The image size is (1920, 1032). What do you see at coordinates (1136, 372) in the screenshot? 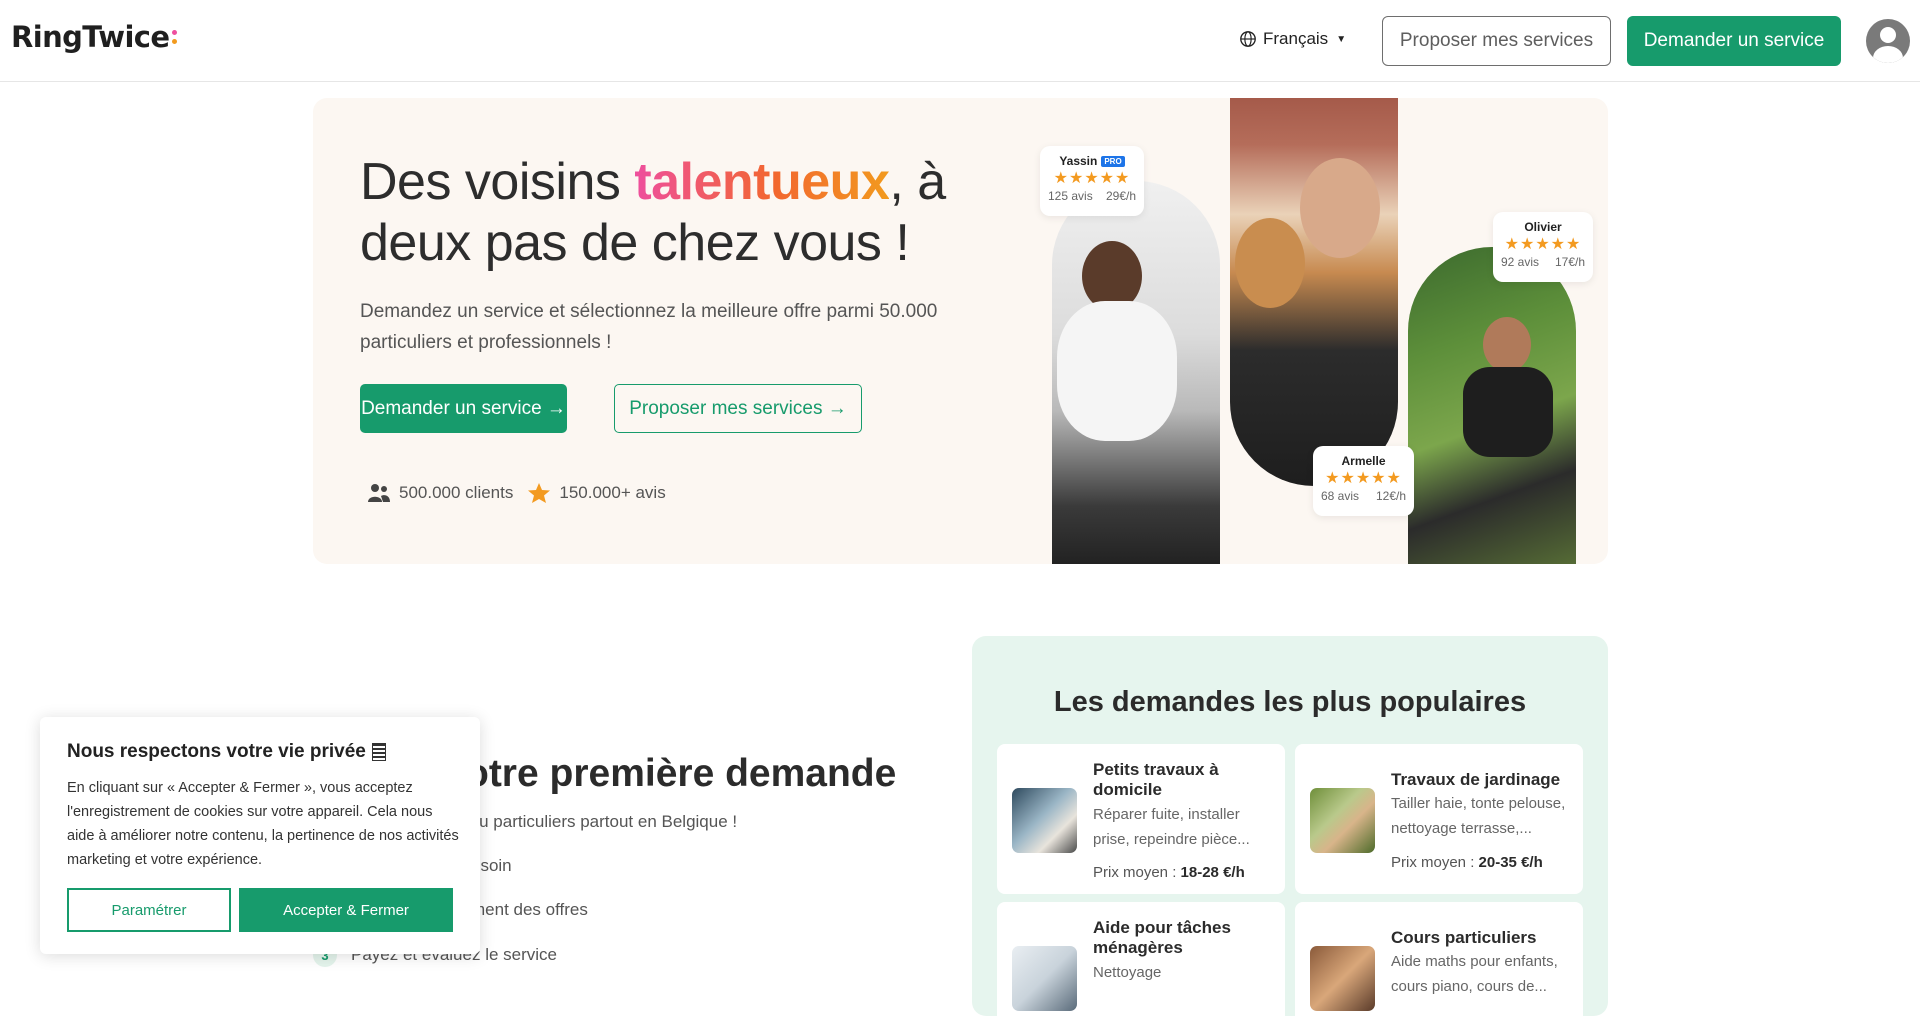
I see `plumber-photo` at bounding box center [1136, 372].